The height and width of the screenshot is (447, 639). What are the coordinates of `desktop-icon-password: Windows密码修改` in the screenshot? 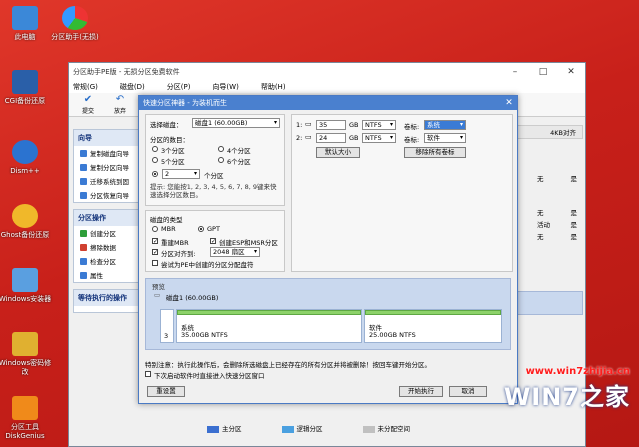 It's located at (27, 354).